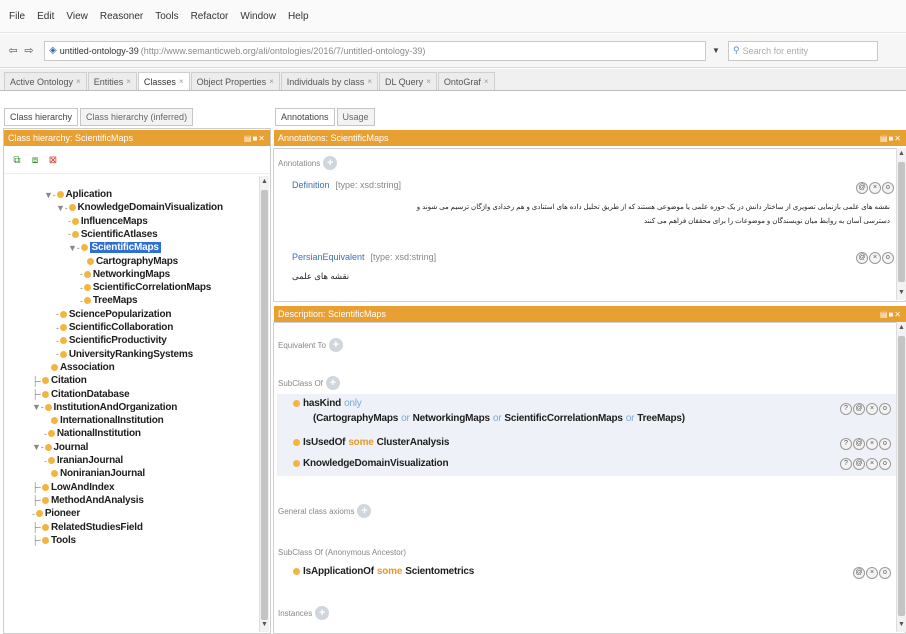 Image resolution: width=906 pixels, height=634 pixels. I want to click on tree-item-noniranianjournal: NoniranianJournal, so click(97, 473).